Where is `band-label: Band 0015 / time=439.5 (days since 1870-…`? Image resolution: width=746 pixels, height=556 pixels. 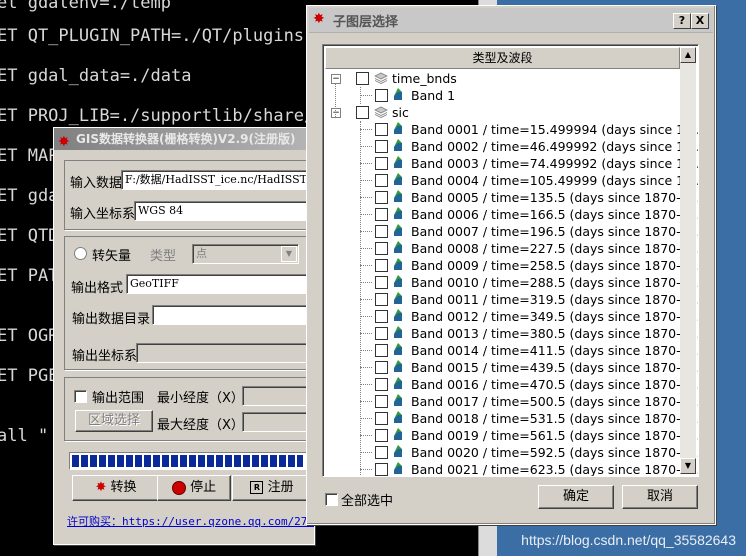
band-label: Band 0015 / time=439.5 (days since 1870-… is located at coordinates (555, 367).